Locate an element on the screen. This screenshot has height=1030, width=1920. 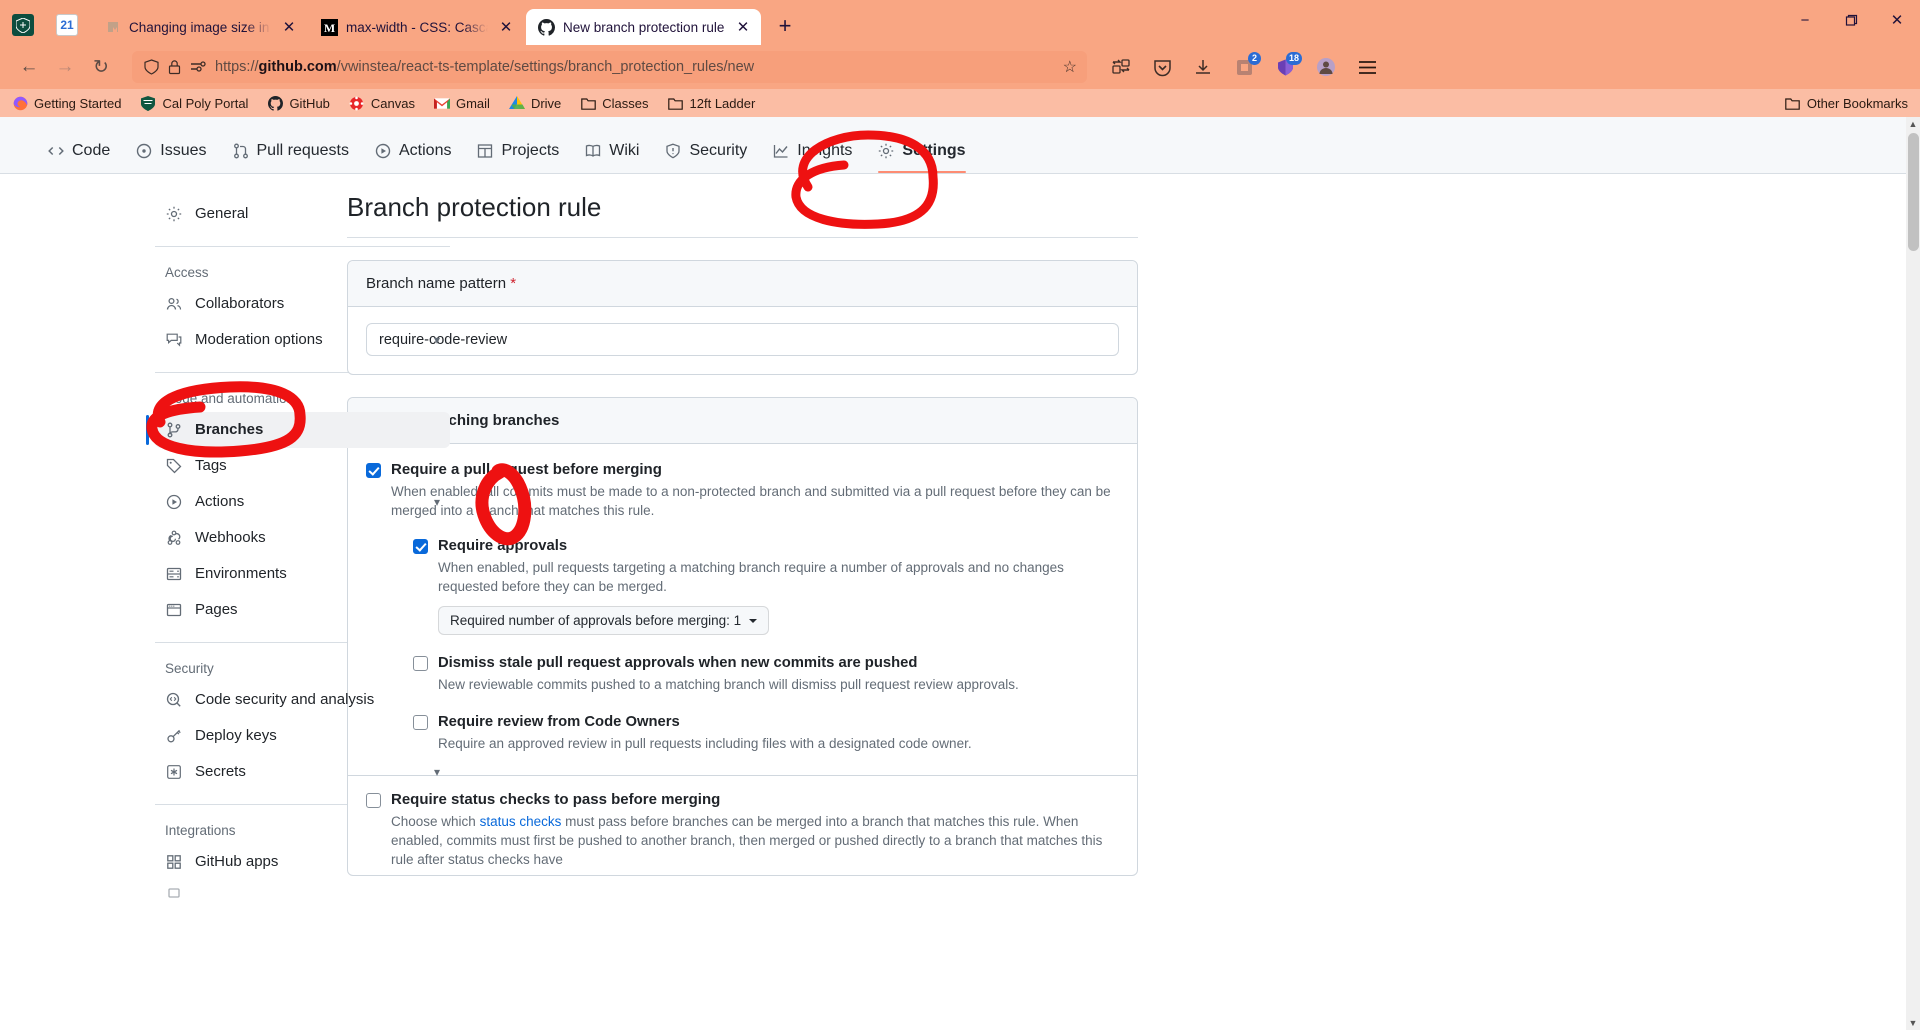
sidebar-item-github-apps: GitHub apps is located at coordinates (302, 862).